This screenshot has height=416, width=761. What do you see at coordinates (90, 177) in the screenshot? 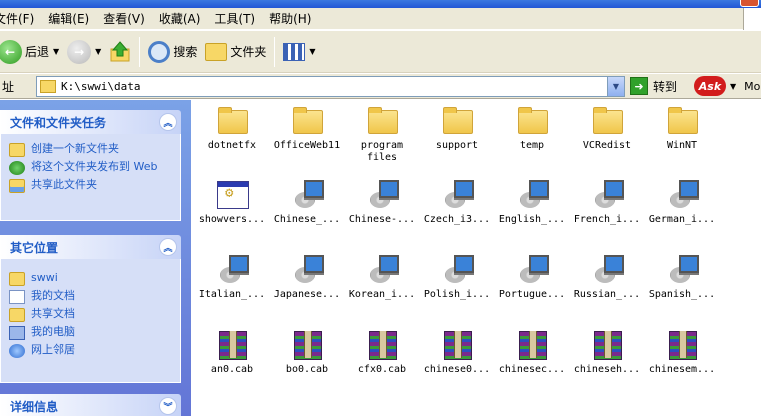
I see `tasks-panel-body: 创建一个新文件夹 将这个文件夹发布到 Web 共享此文件夹` at bounding box center [90, 177].